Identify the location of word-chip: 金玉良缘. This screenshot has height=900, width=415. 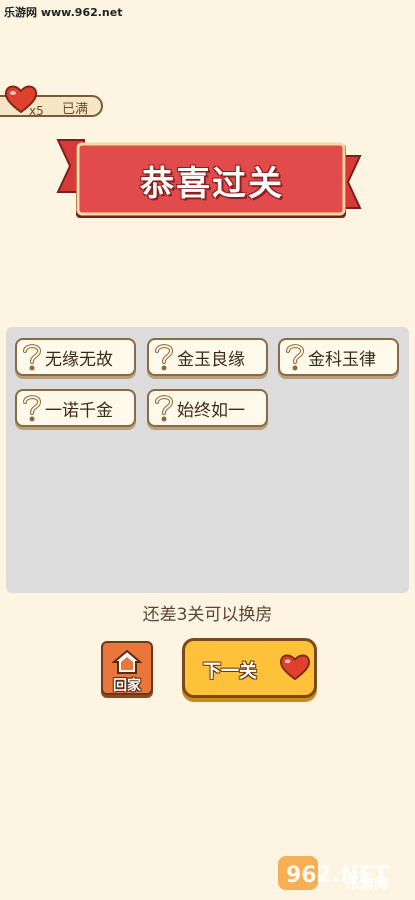
(207, 357).